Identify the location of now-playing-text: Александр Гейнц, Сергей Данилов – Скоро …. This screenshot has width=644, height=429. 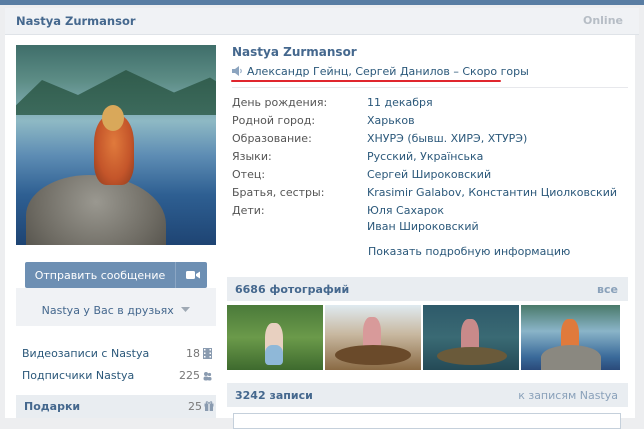
(388, 71).